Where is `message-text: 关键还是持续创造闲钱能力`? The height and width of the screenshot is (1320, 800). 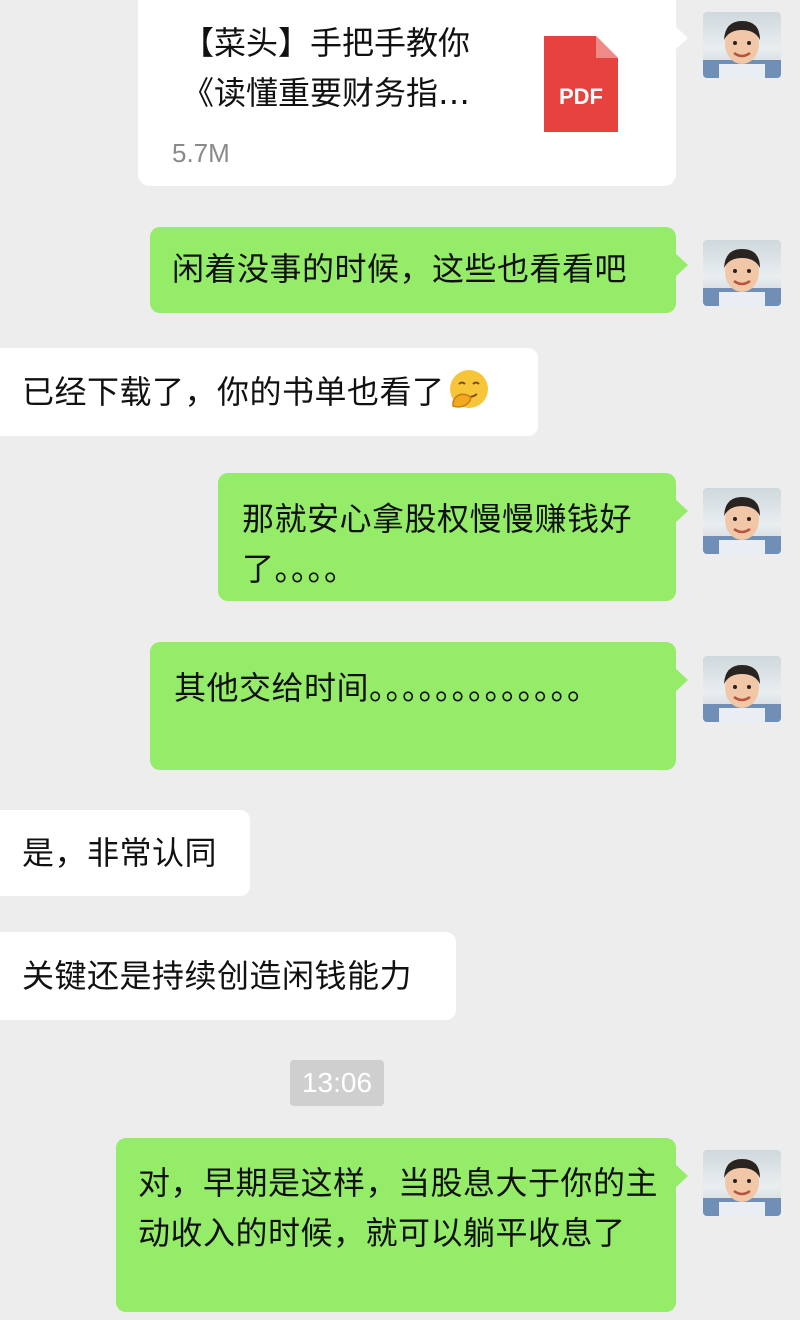 message-text: 关键还是持续创造闲钱能力 is located at coordinates (217, 976).